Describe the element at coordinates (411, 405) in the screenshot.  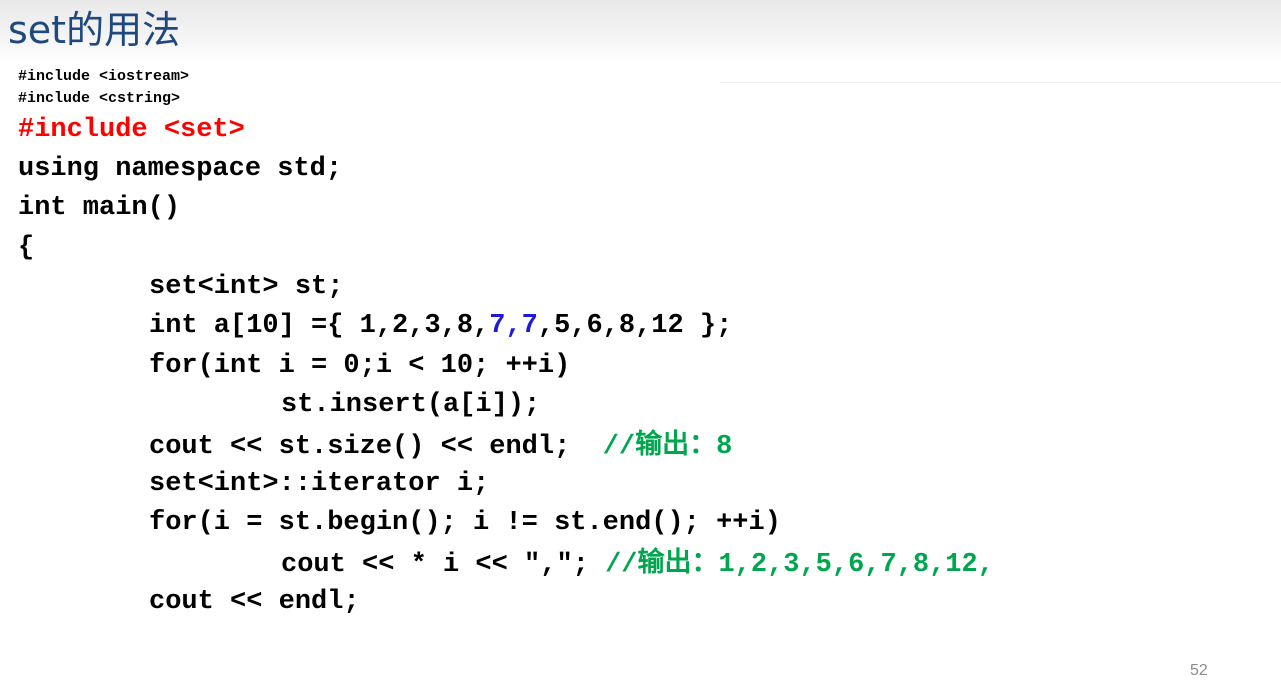
I see `code-line-insert: st.insert(a[i]);` at that location.